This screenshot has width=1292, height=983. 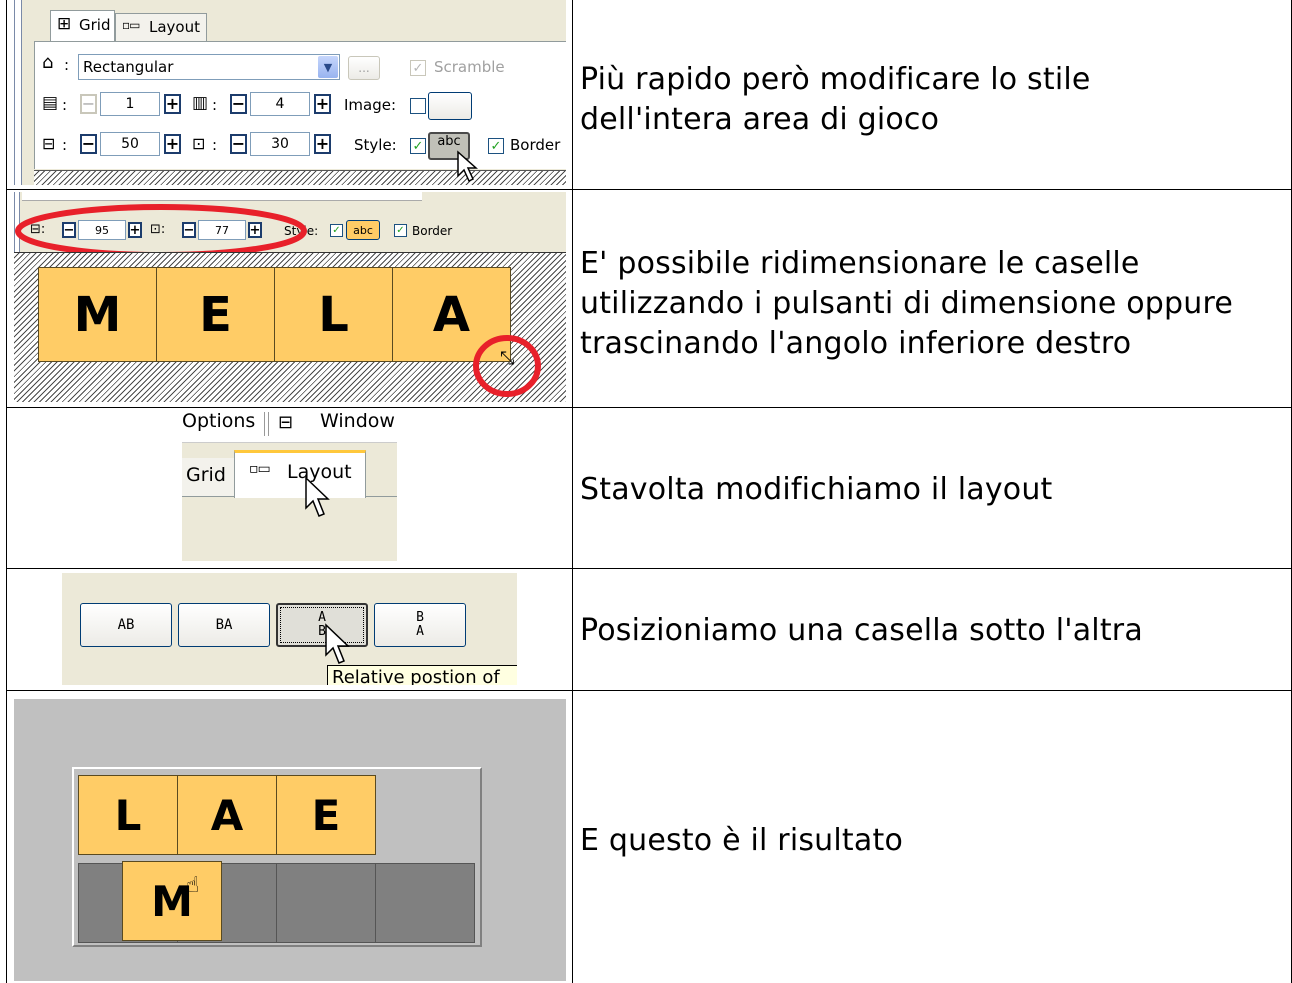 What do you see at coordinates (328, 67) in the screenshot?
I see `chevron-down-icon: ▼` at bounding box center [328, 67].